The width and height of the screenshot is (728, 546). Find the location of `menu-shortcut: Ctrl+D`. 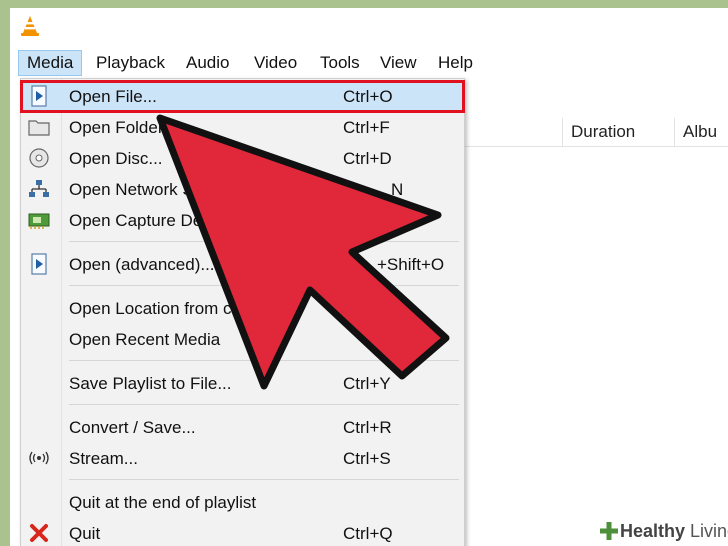

menu-shortcut: Ctrl+D is located at coordinates (367, 158).